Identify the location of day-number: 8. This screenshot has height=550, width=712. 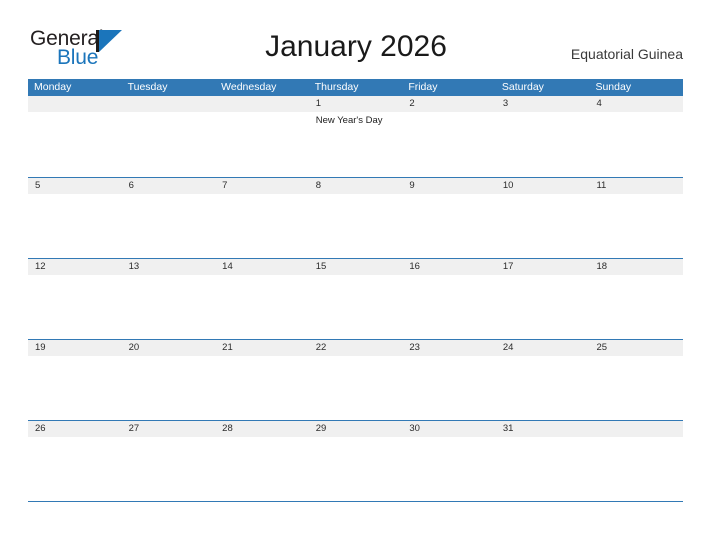
(356, 186).